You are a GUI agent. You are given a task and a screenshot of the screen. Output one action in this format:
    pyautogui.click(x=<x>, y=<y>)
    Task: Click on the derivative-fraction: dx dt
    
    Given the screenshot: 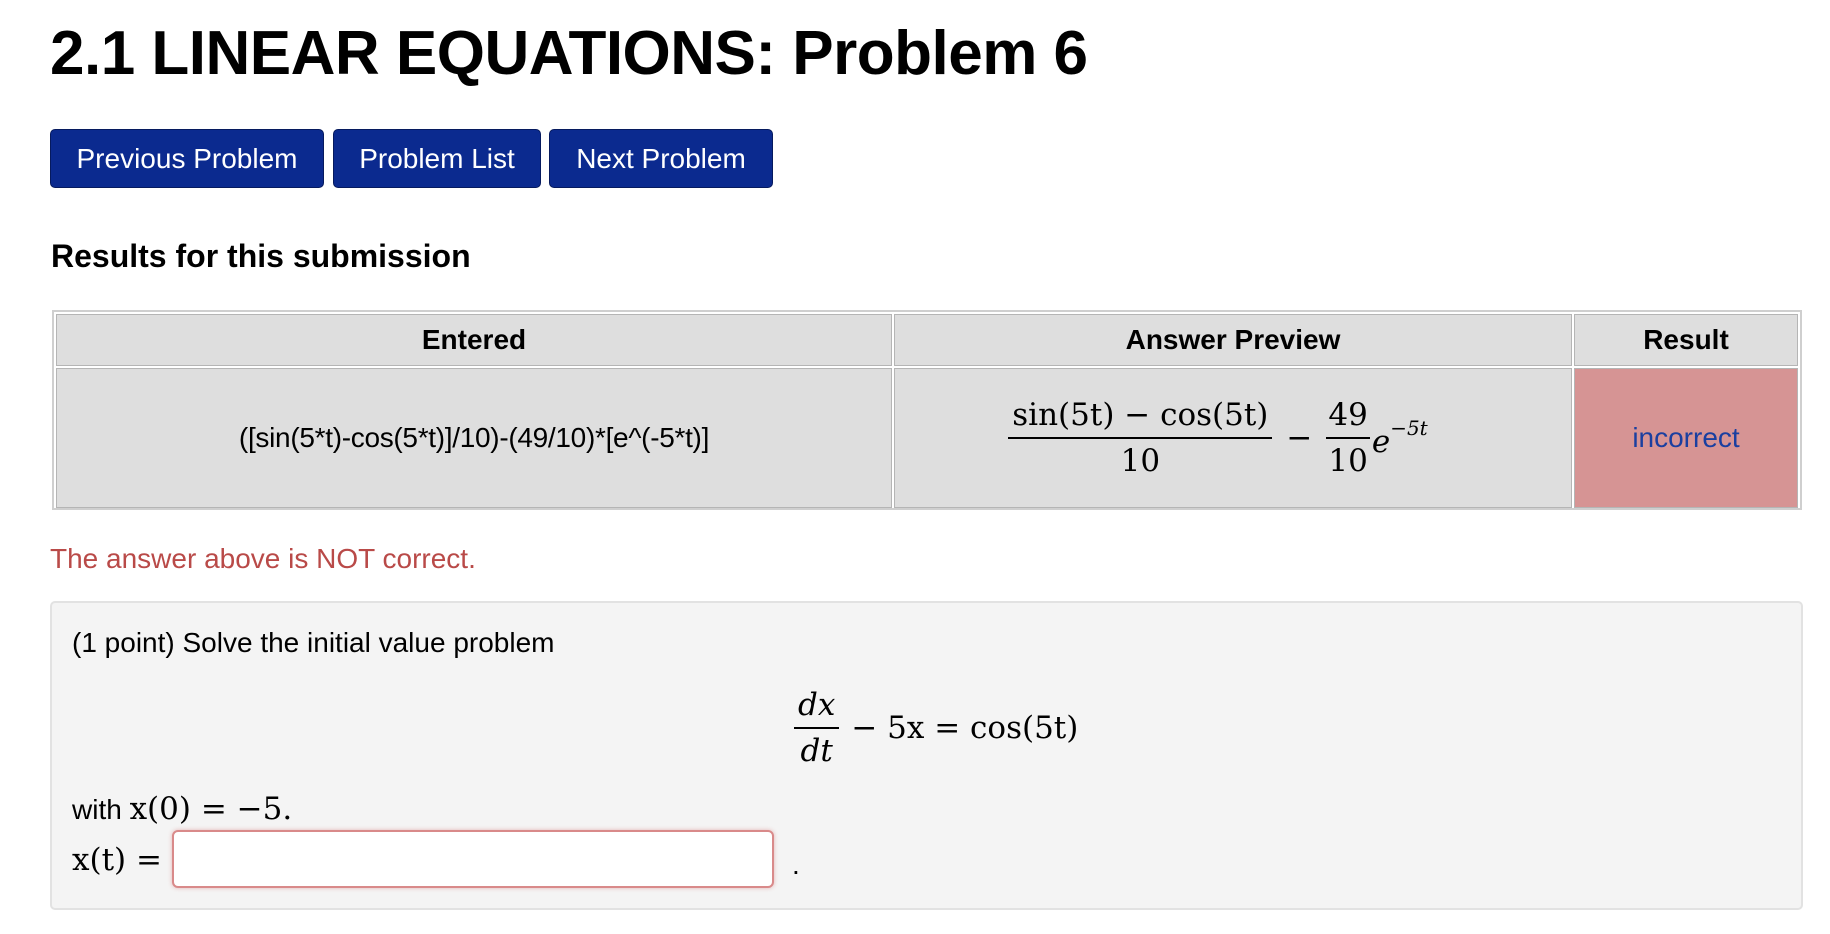 What is the action you would take?
    pyautogui.click(x=817, y=728)
    